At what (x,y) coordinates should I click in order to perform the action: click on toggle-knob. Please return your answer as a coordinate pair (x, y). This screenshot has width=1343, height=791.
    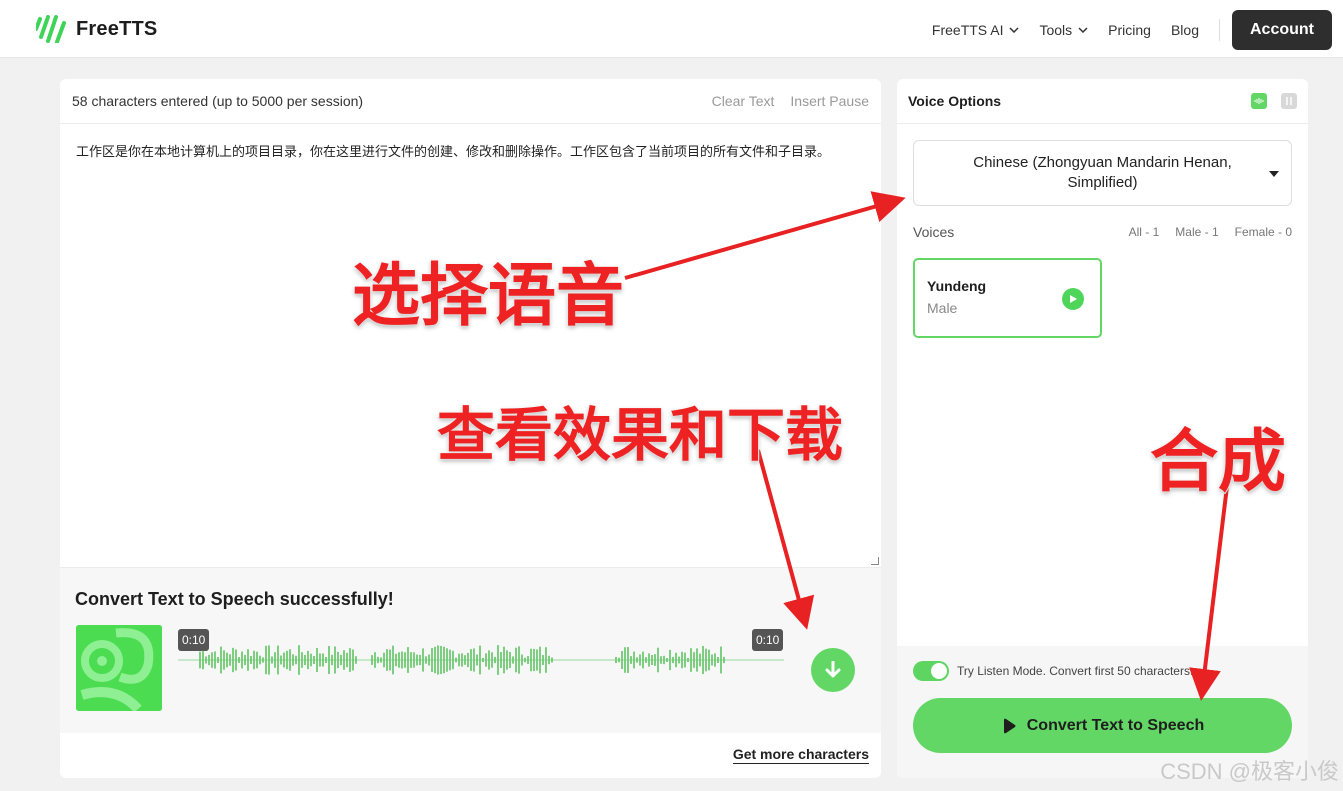
    Looking at the image, I should click on (939, 671).